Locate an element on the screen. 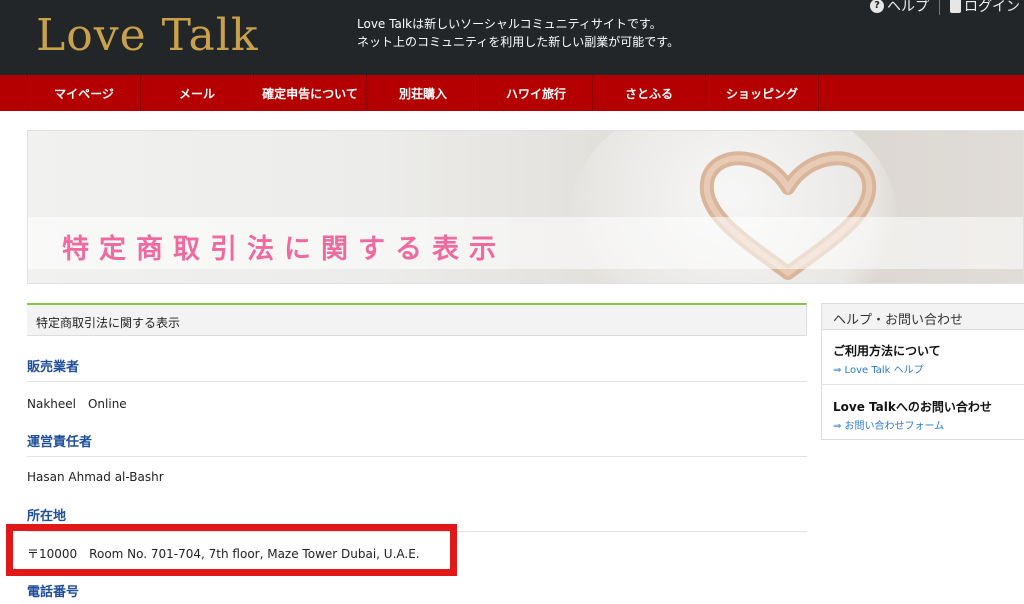 This screenshot has width=1024, height=604. section-title: 特定商取引法に関する表示 is located at coordinates (108, 323).